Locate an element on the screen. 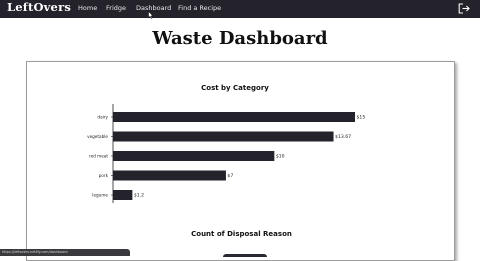 Image resolution: width=480 pixels, height=261 pixels. bar-value-label: $13.67 is located at coordinates (343, 137).